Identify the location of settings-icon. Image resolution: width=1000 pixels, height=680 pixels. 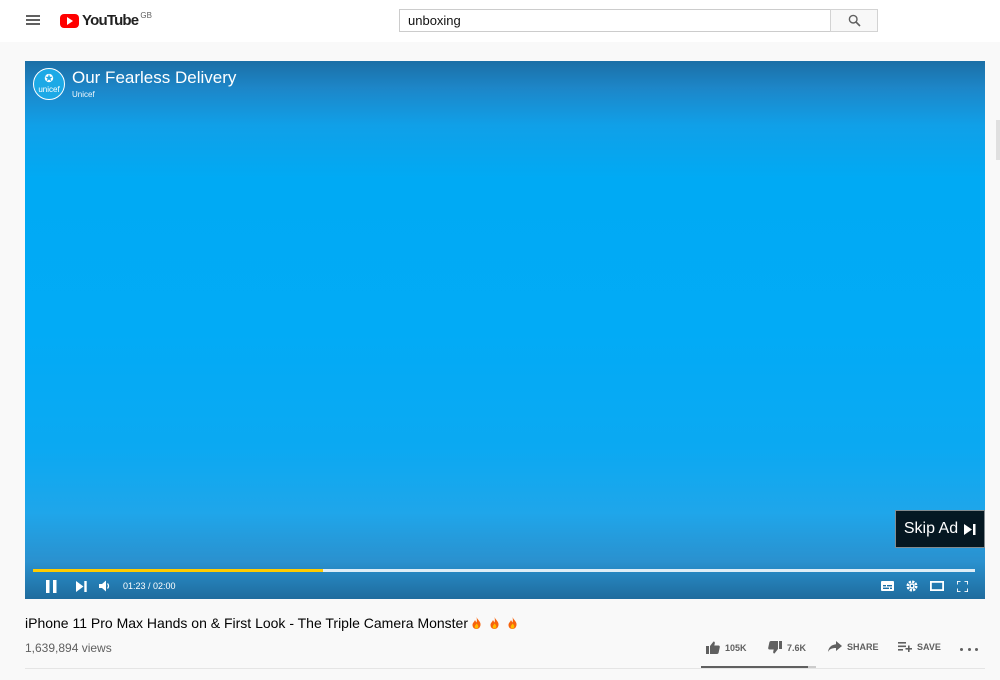
(912, 586).